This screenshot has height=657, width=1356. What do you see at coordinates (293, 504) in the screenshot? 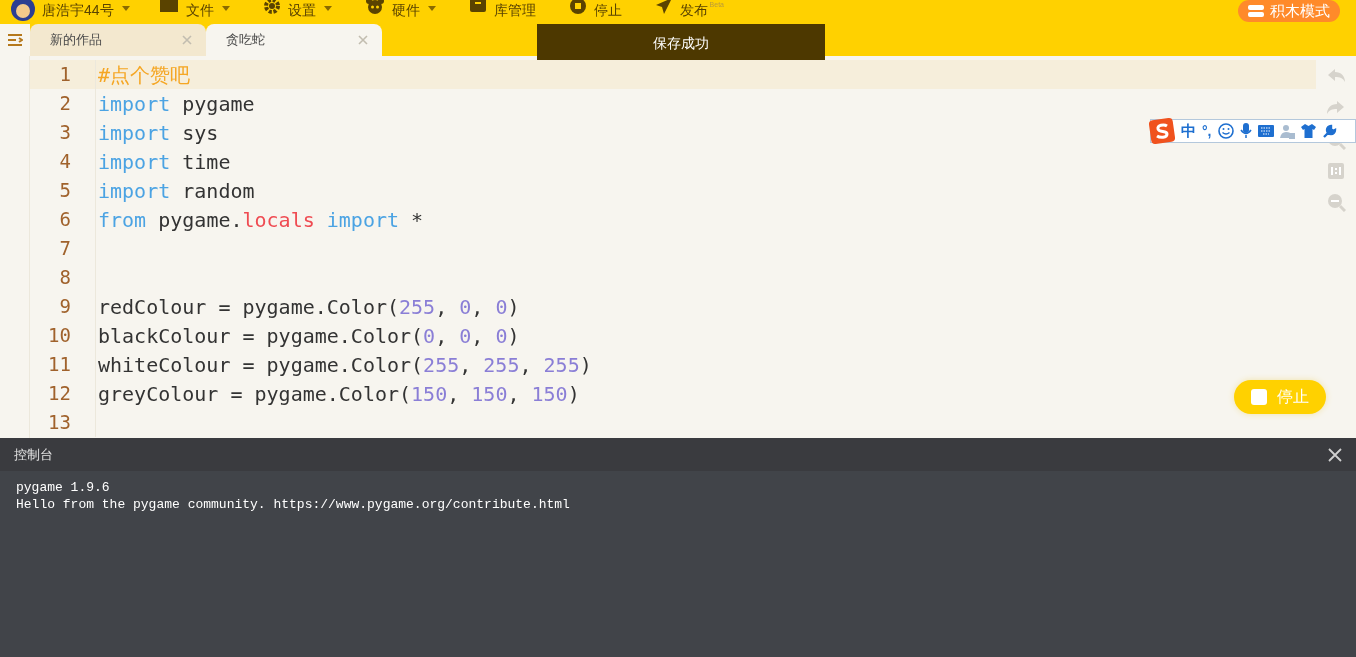
I see `console-output-line: Hello from the pygame community. https://www.pygame.org/contribute.html` at bounding box center [293, 504].